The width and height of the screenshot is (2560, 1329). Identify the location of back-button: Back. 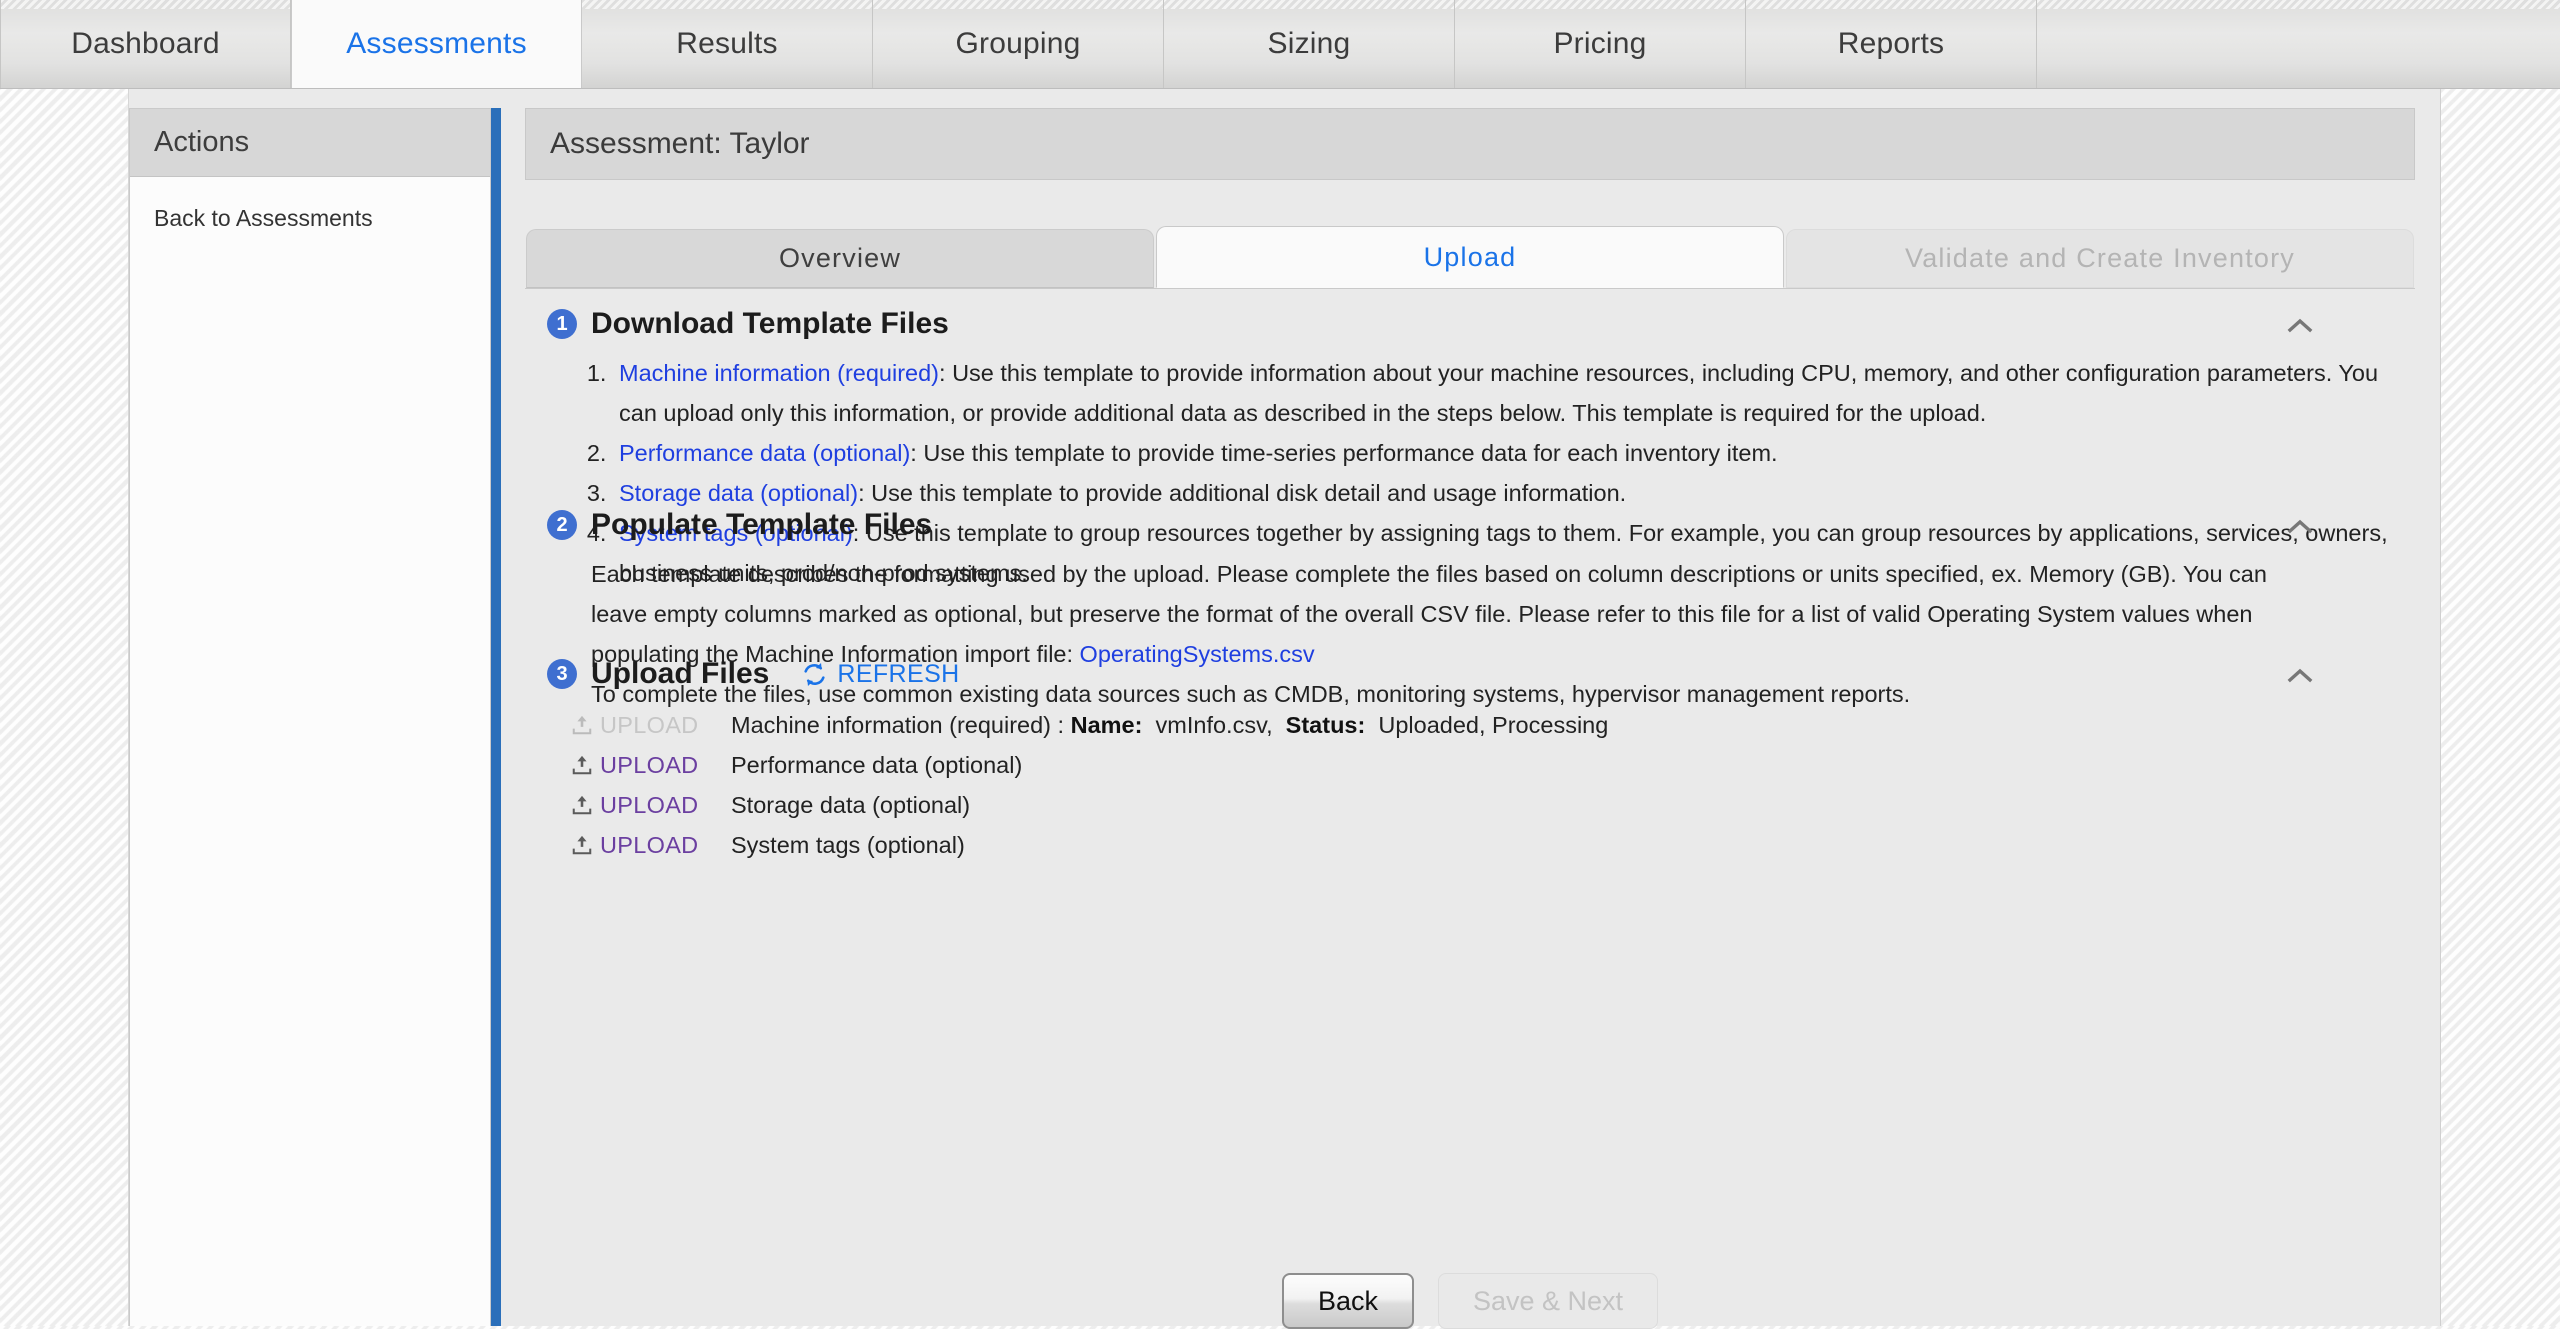
(1347, 1301).